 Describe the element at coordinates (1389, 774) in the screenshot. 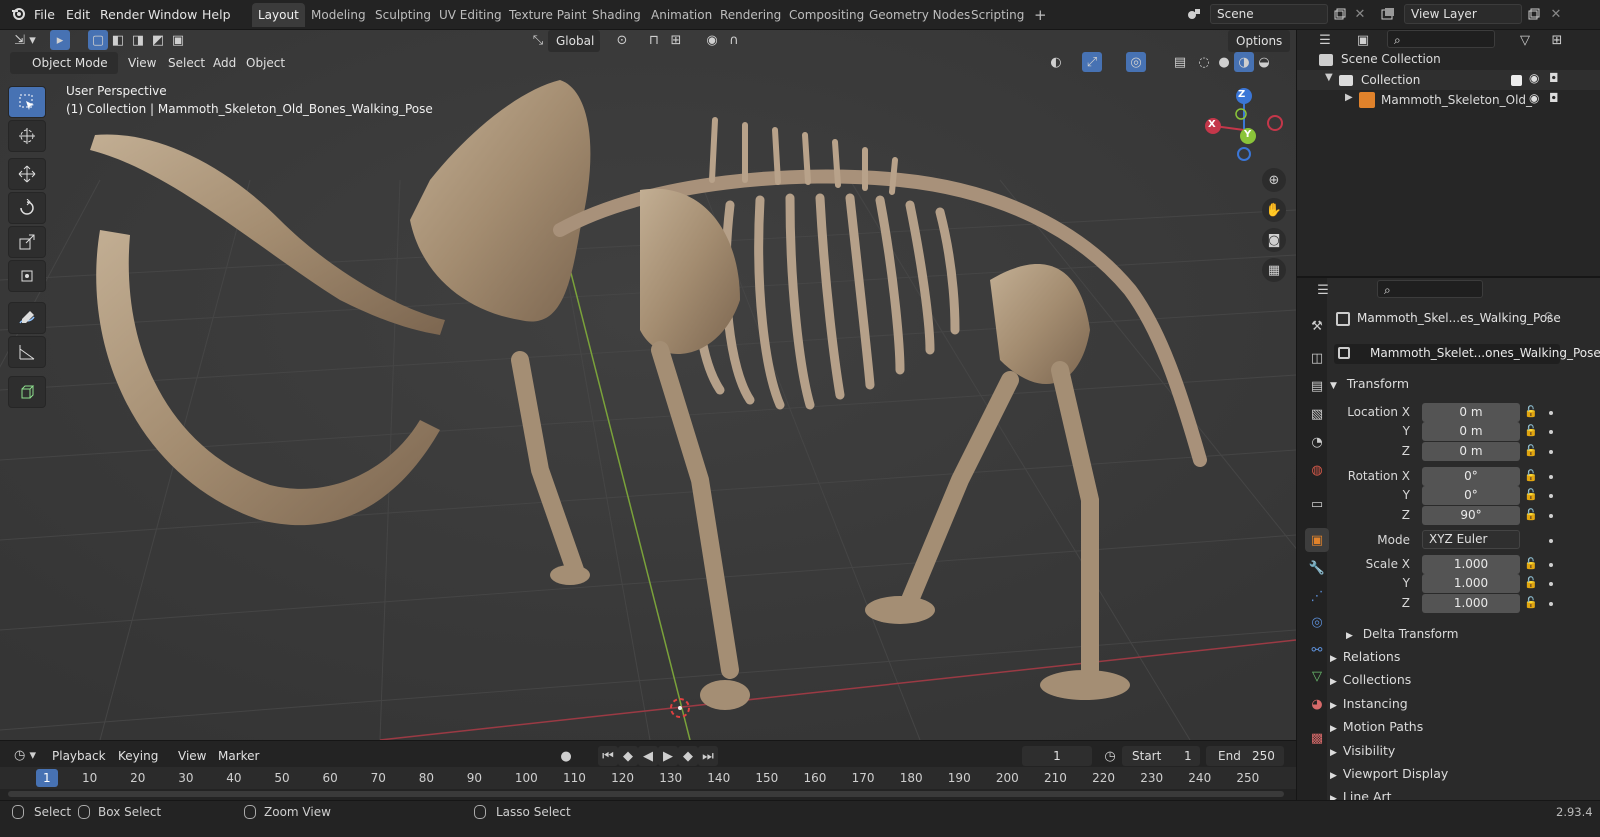

I see `viewport-display-panel-header: ▶ Viewport Display` at that location.